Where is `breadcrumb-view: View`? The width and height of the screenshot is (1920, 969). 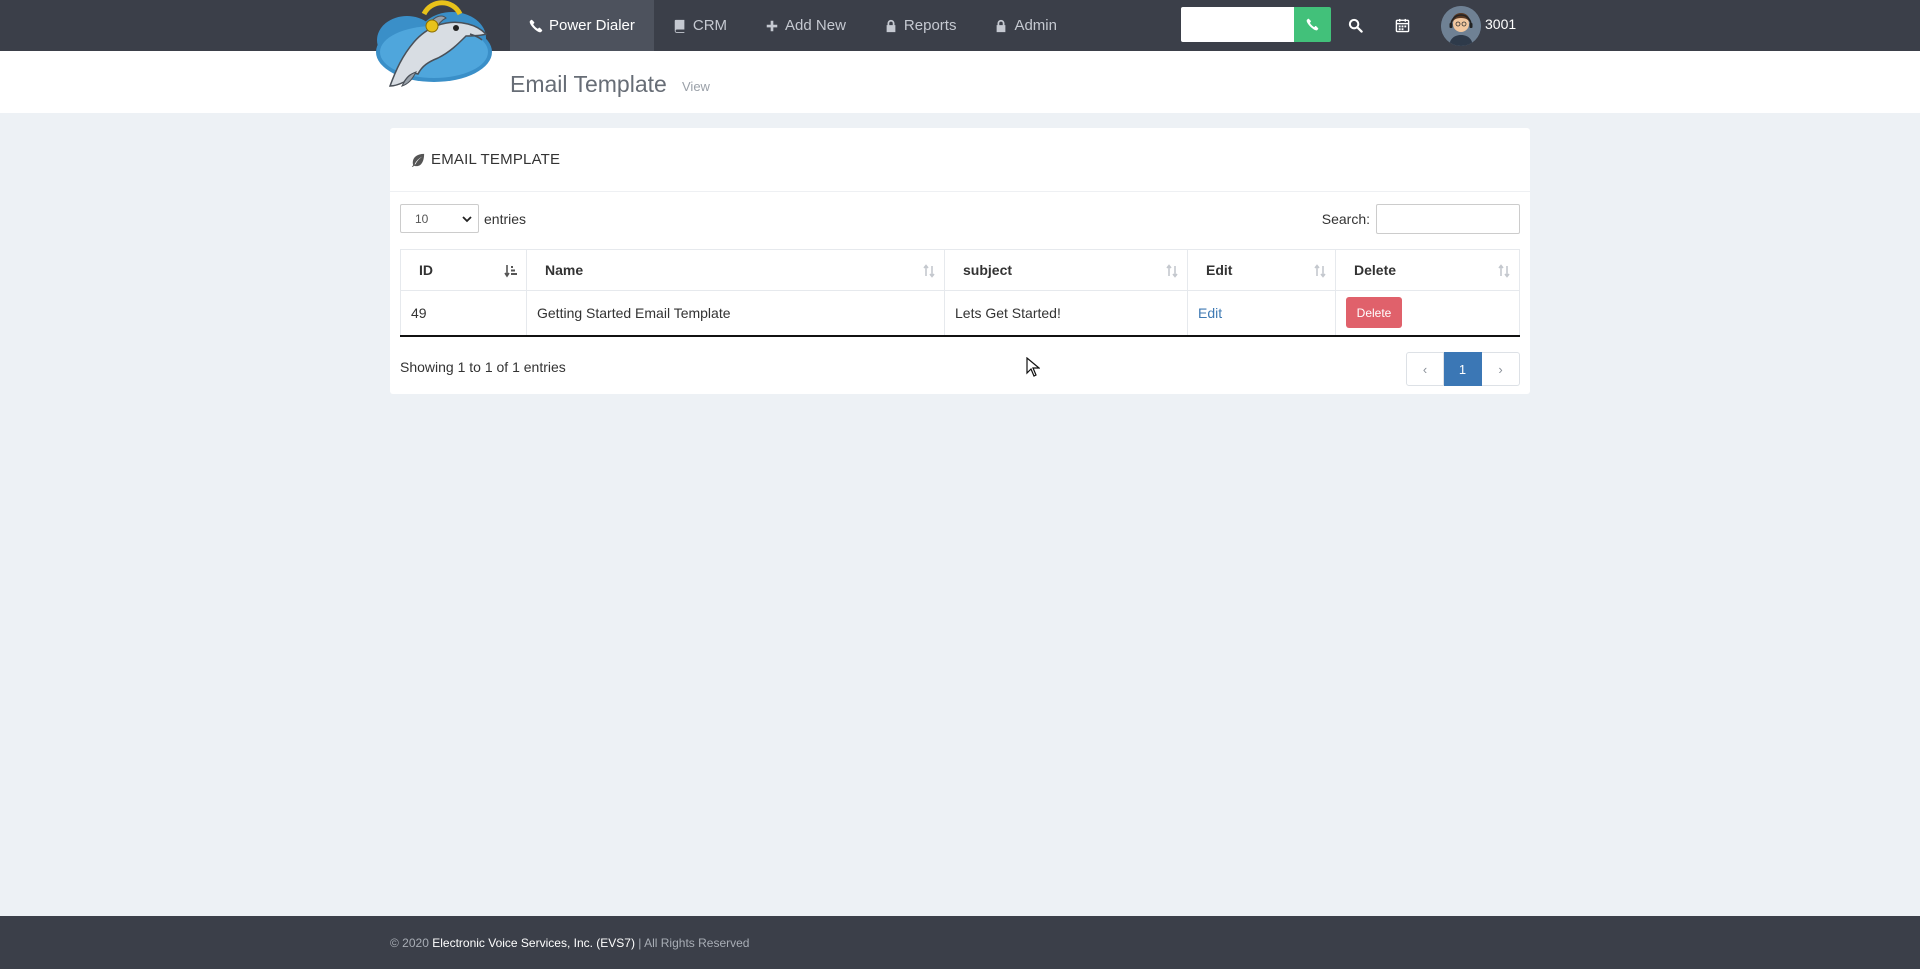 breadcrumb-view: View is located at coordinates (696, 86).